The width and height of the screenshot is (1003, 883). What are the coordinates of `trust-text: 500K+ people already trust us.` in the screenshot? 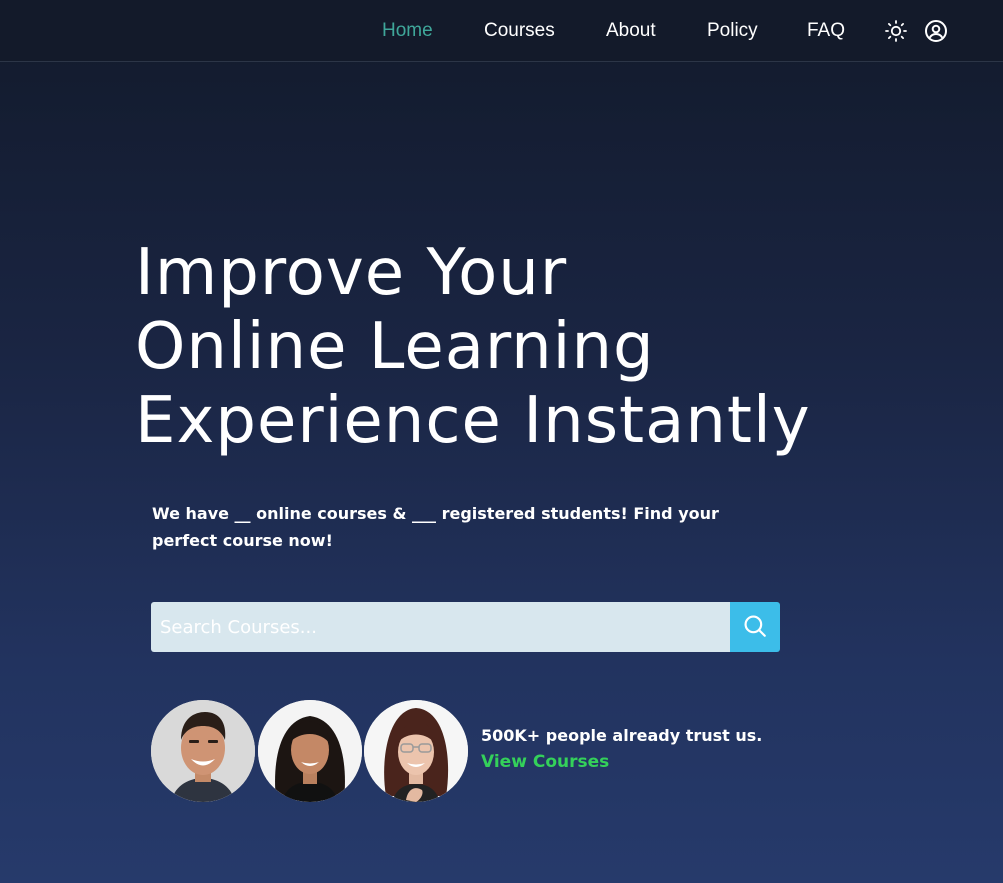 It's located at (622, 735).